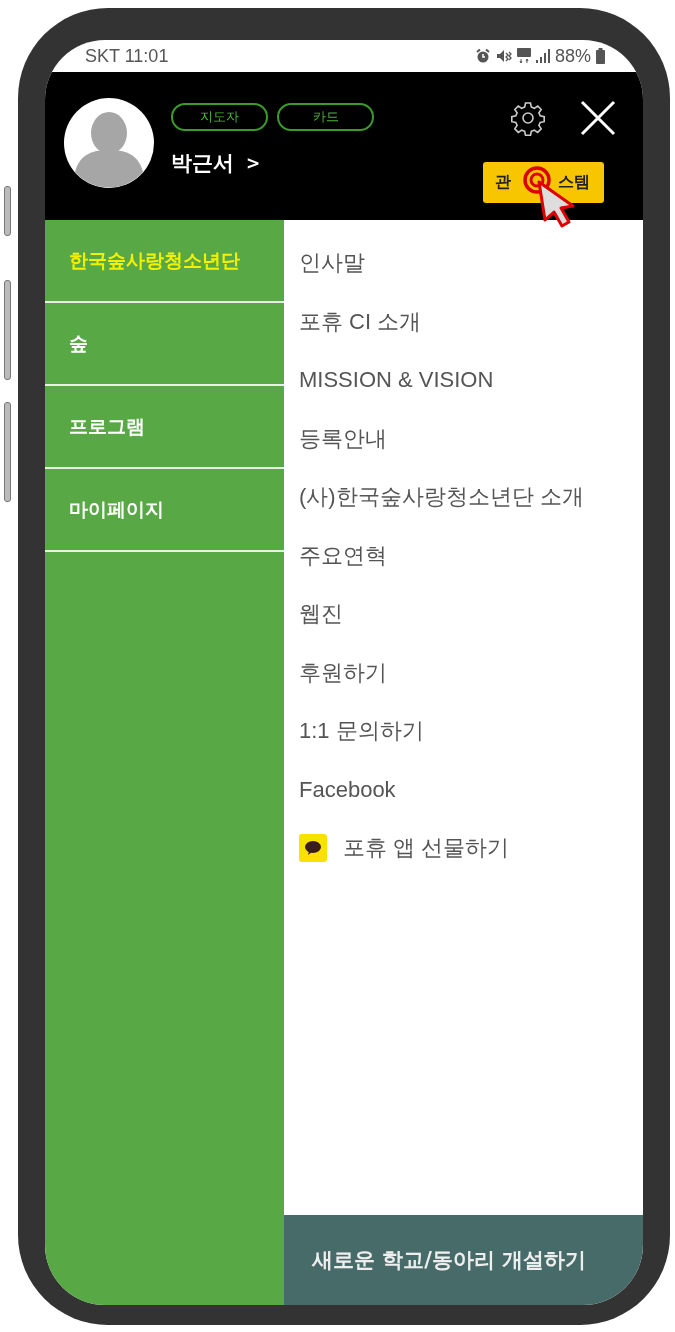 This screenshot has height=1332, width=675. Describe the element at coordinates (572, 56) in the screenshot. I see `battery-percent: 88%` at that location.